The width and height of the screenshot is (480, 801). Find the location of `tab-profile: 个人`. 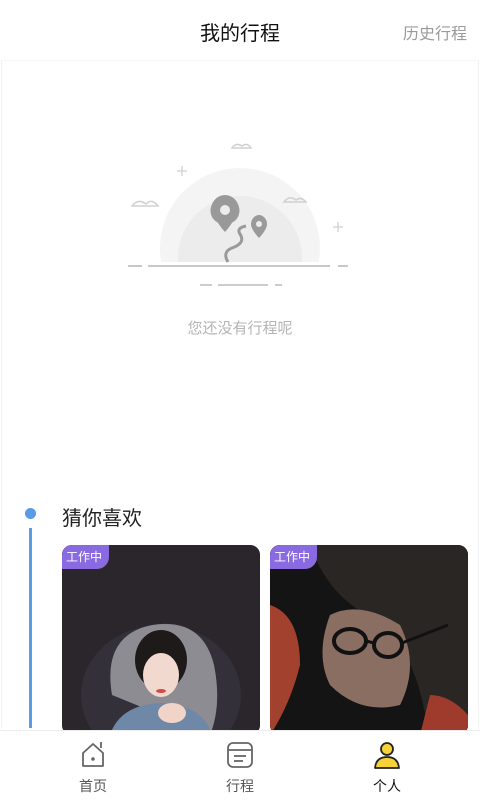

tab-profile: 个人 is located at coordinates (387, 766).